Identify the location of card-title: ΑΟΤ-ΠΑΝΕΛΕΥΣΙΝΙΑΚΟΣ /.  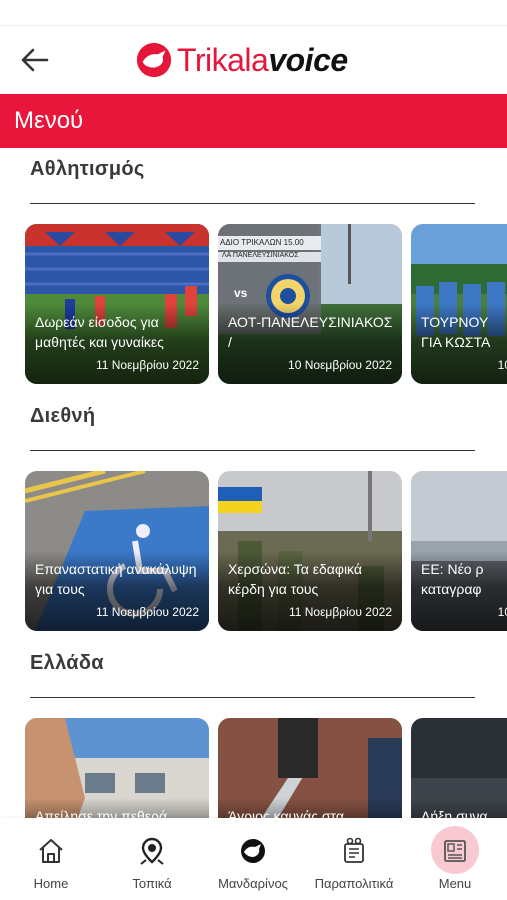
(310, 332).